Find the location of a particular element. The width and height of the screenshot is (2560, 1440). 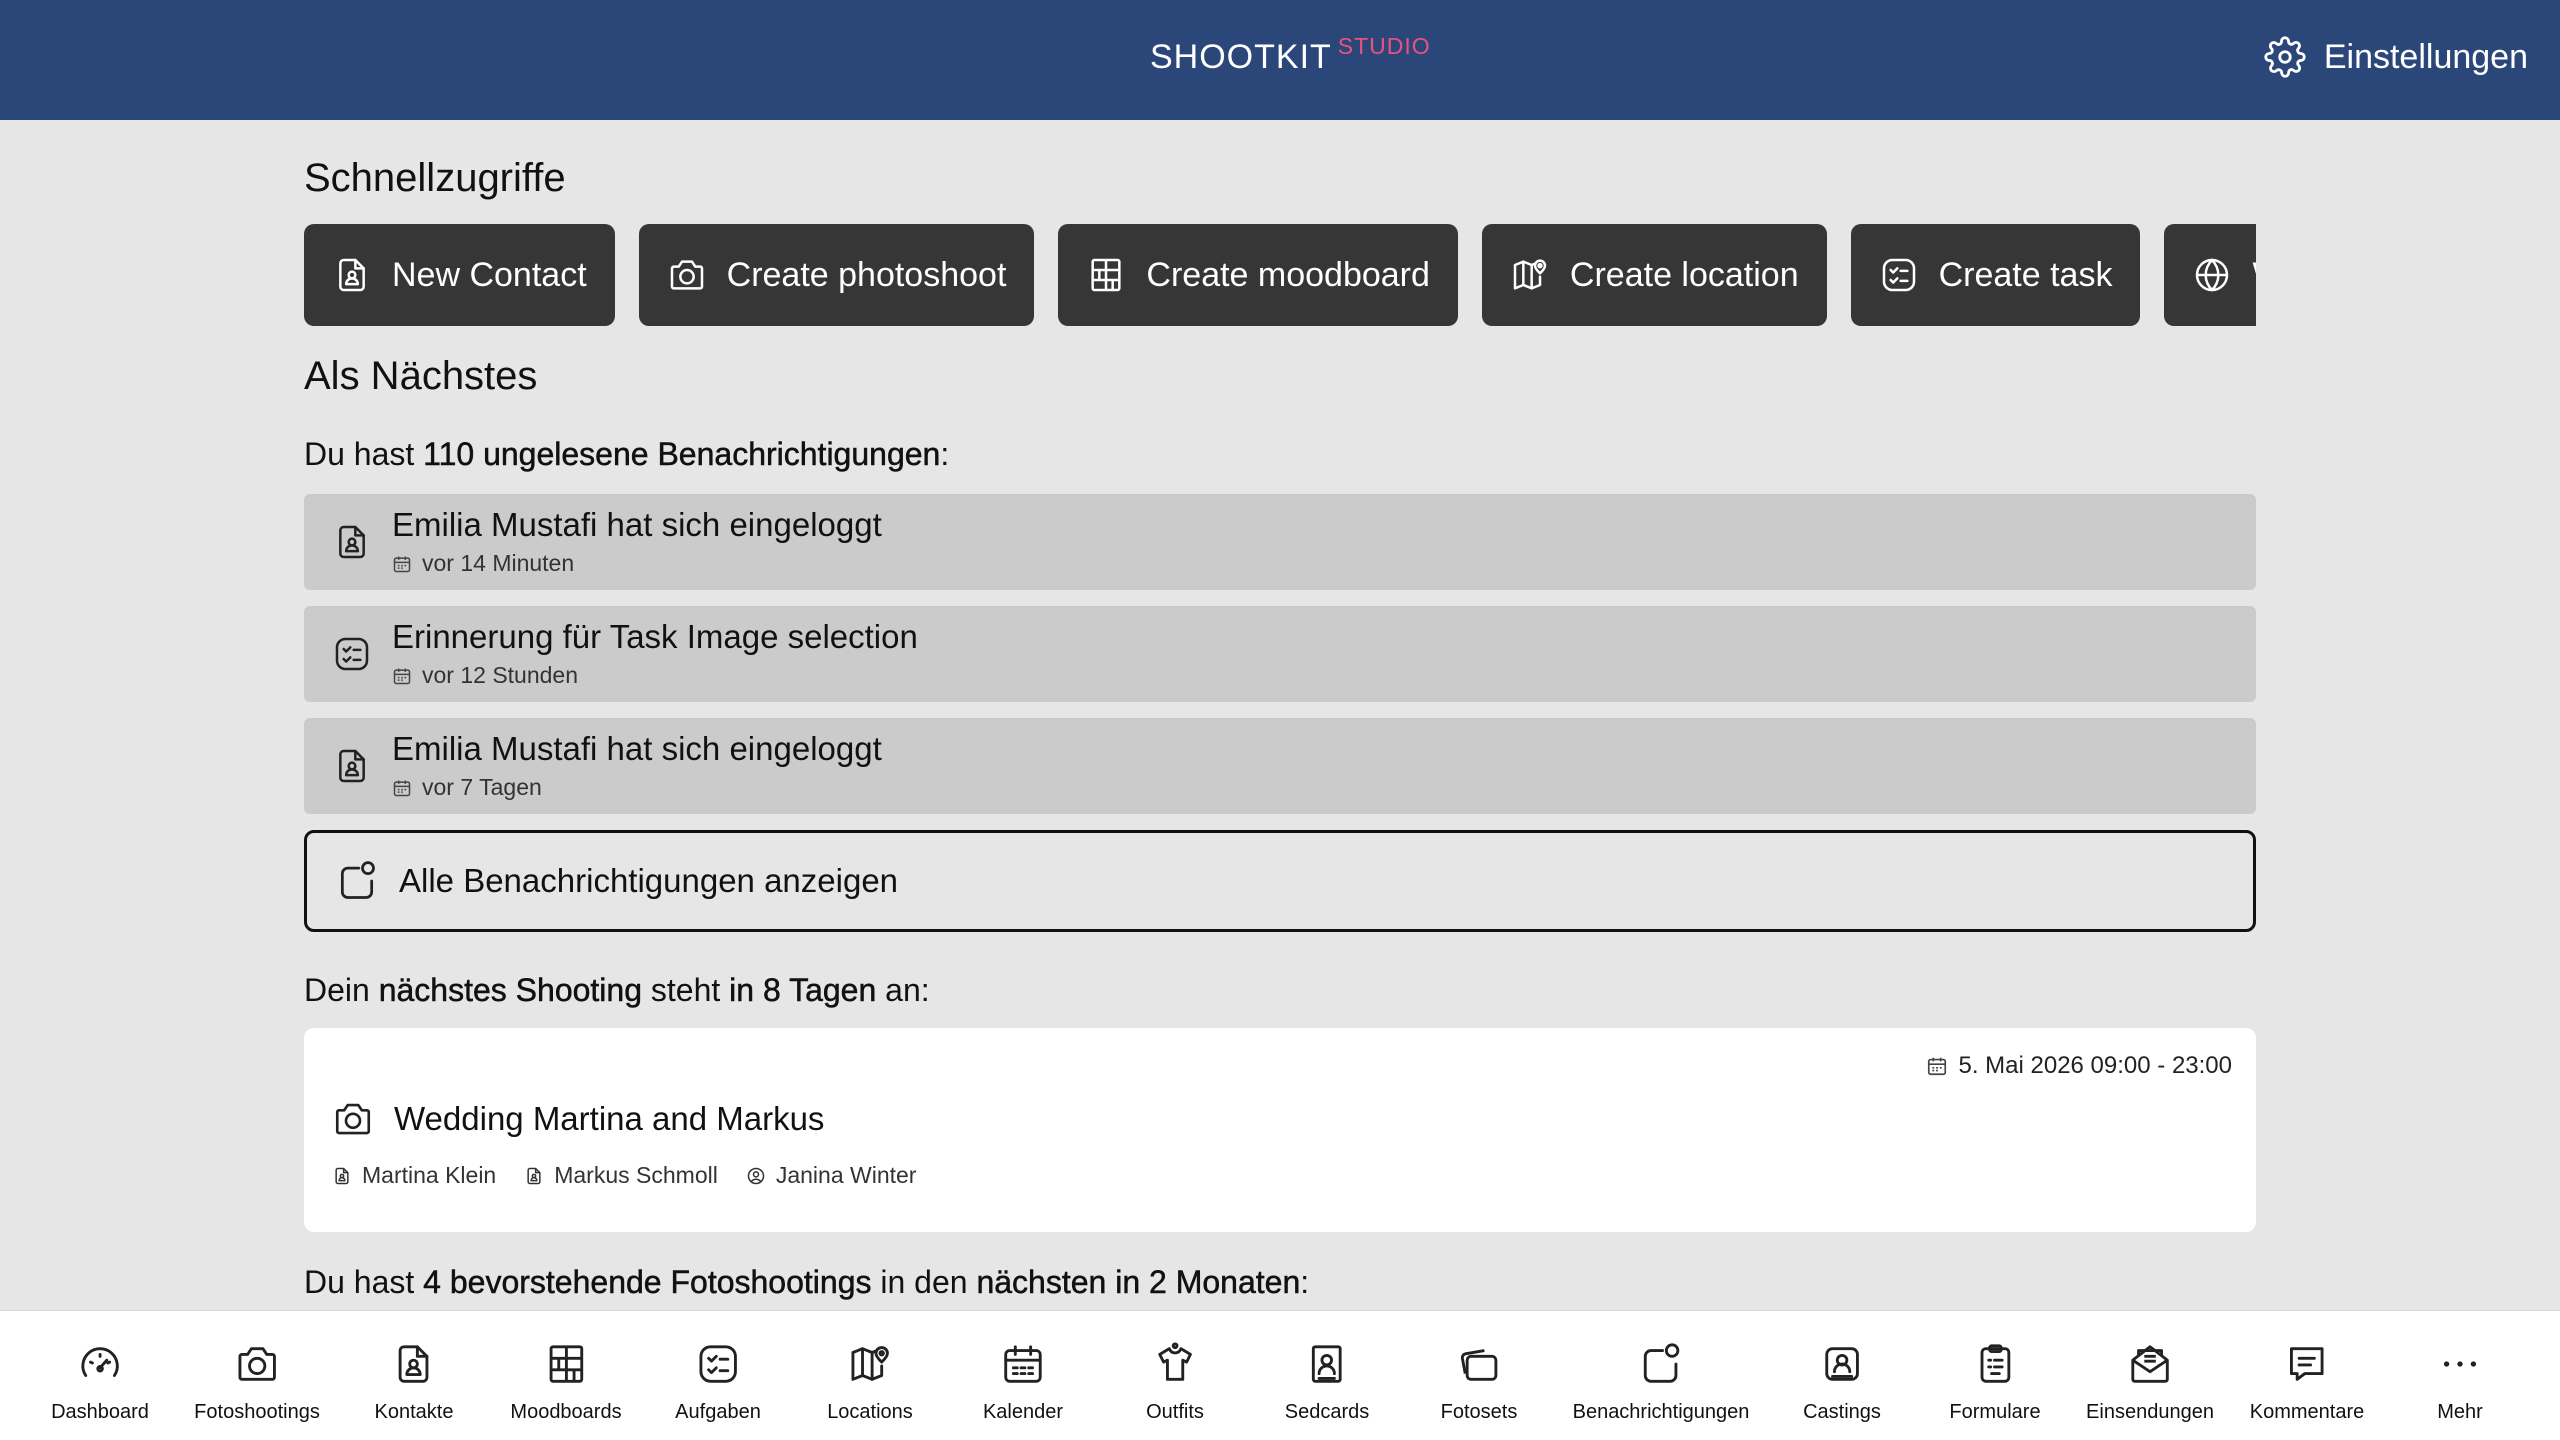

all-notifications-label: Alle Benachrichtigungen anzeigen is located at coordinates (649, 880).